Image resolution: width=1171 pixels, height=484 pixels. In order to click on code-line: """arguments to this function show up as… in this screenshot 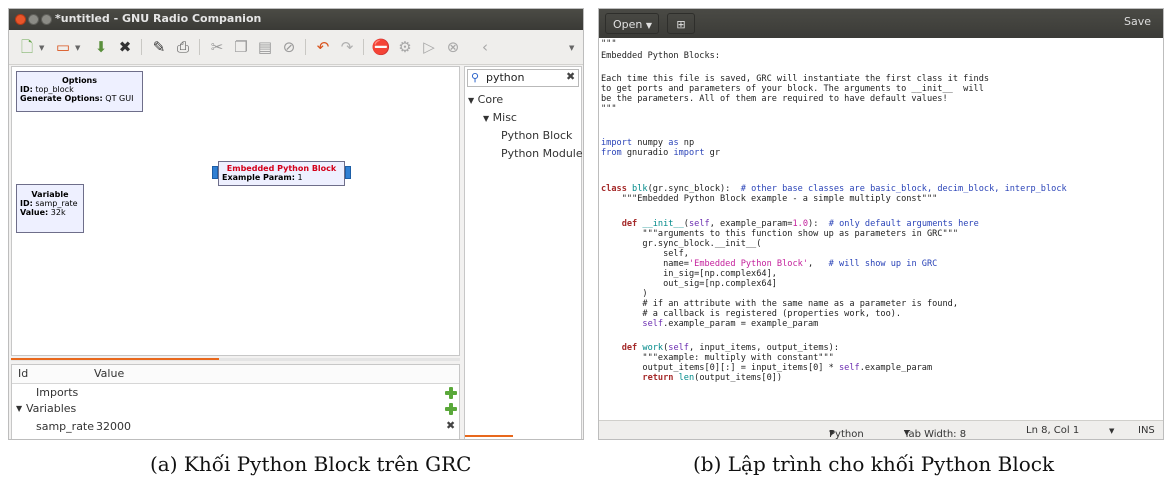, I will do `click(779, 234)`.